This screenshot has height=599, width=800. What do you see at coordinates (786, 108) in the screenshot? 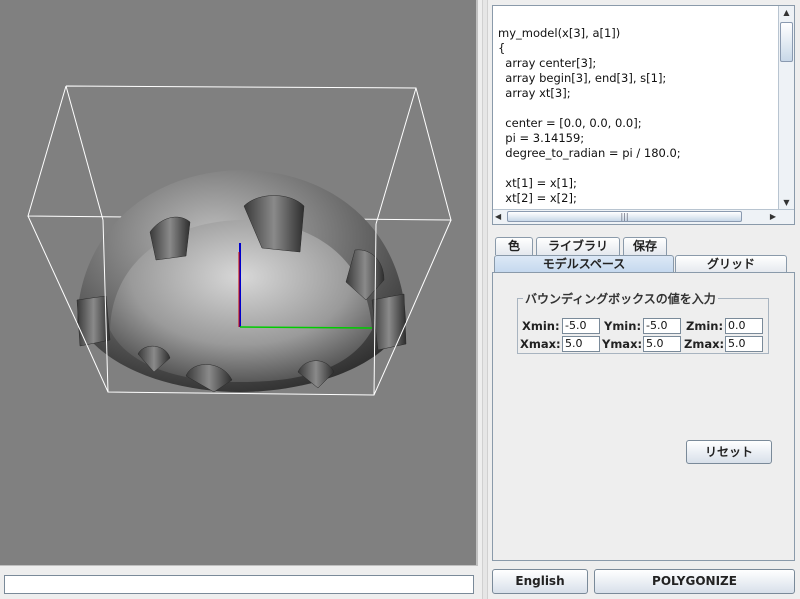
I see `vertical-scrollbar: ▲ ▼` at bounding box center [786, 108].